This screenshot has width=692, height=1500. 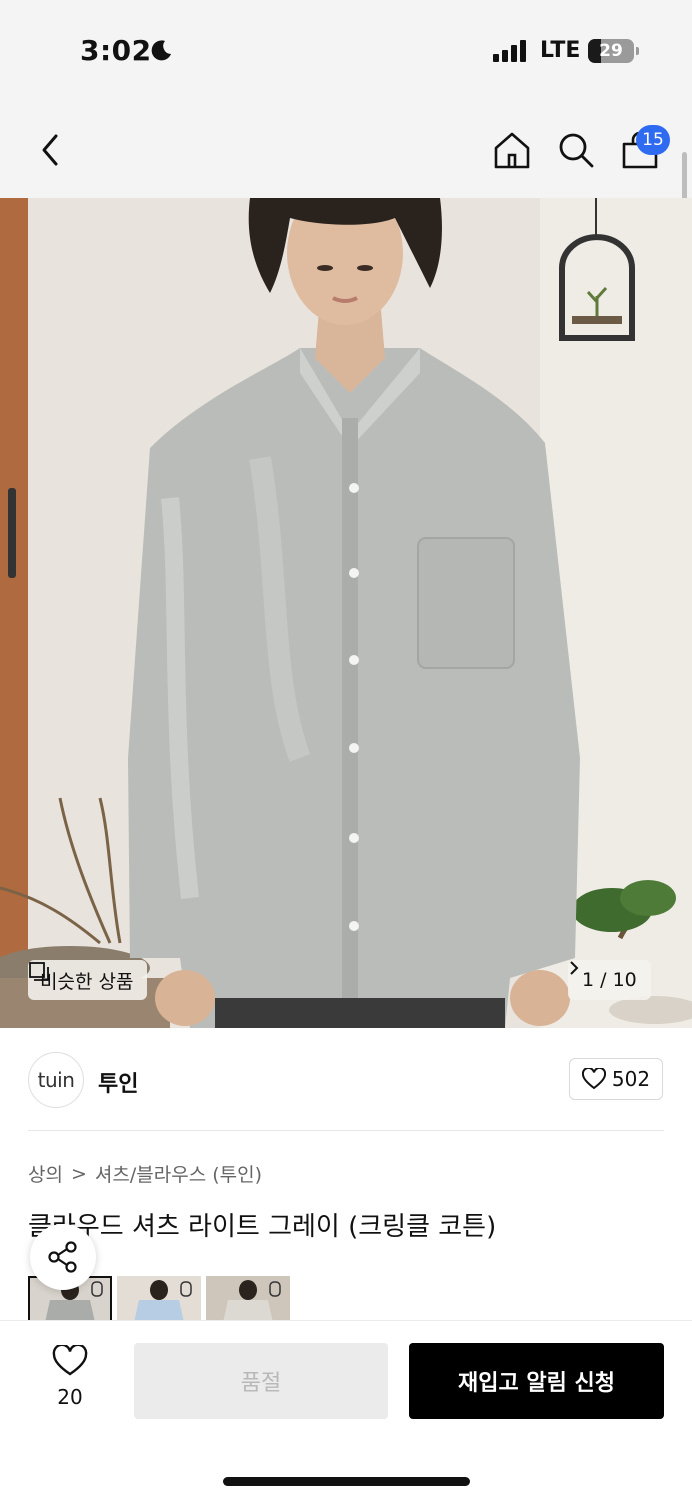 What do you see at coordinates (631, 1079) in the screenshot?
I see `brand-like-count: 502` at bounding box center [631, 1079].